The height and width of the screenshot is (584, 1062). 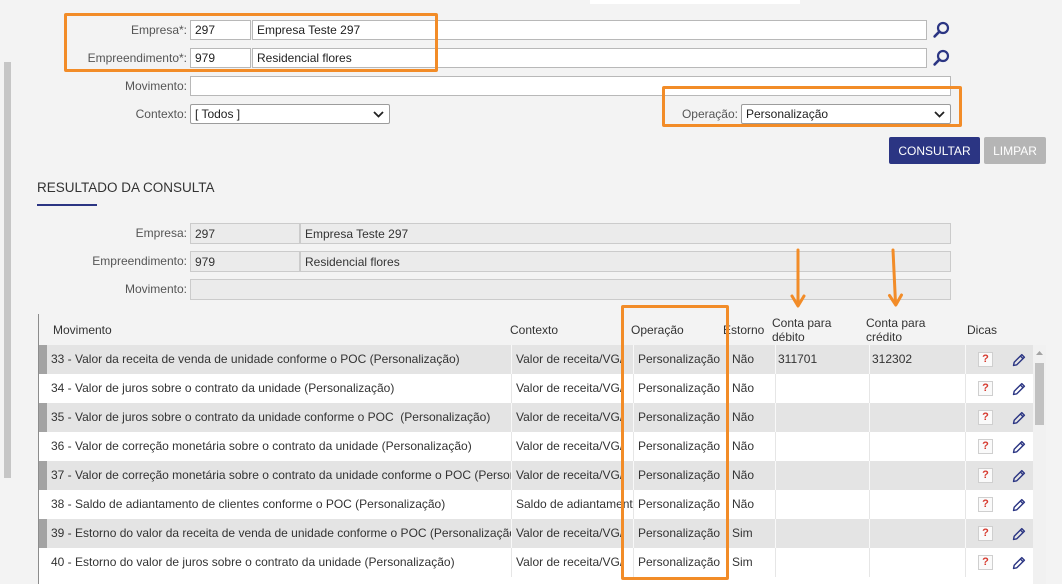 I want to click on movimento-label: Movimento:, so click(x=155, y=86).